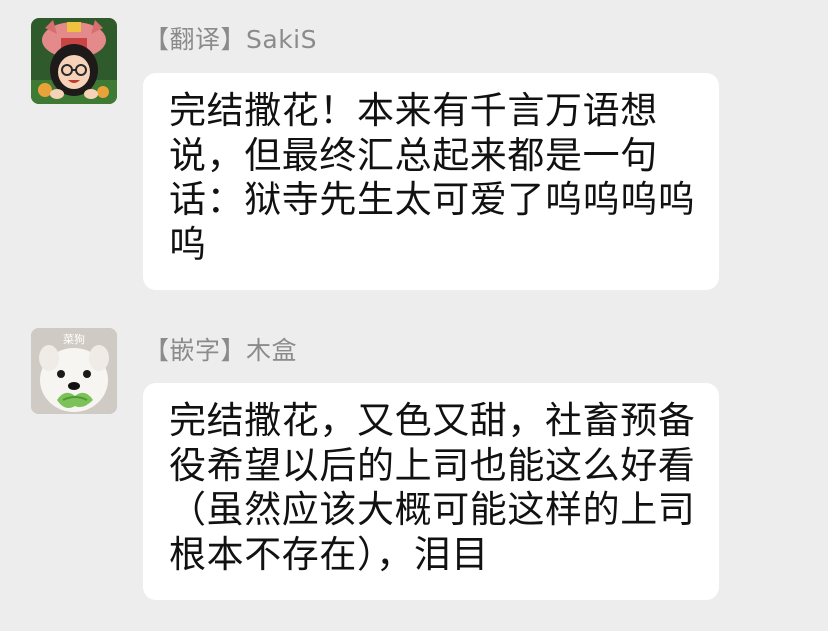  Describe the element at coordinates (230, 39) in the screenshot. I see `sender-name: 【翻译】SakiS` at that location.